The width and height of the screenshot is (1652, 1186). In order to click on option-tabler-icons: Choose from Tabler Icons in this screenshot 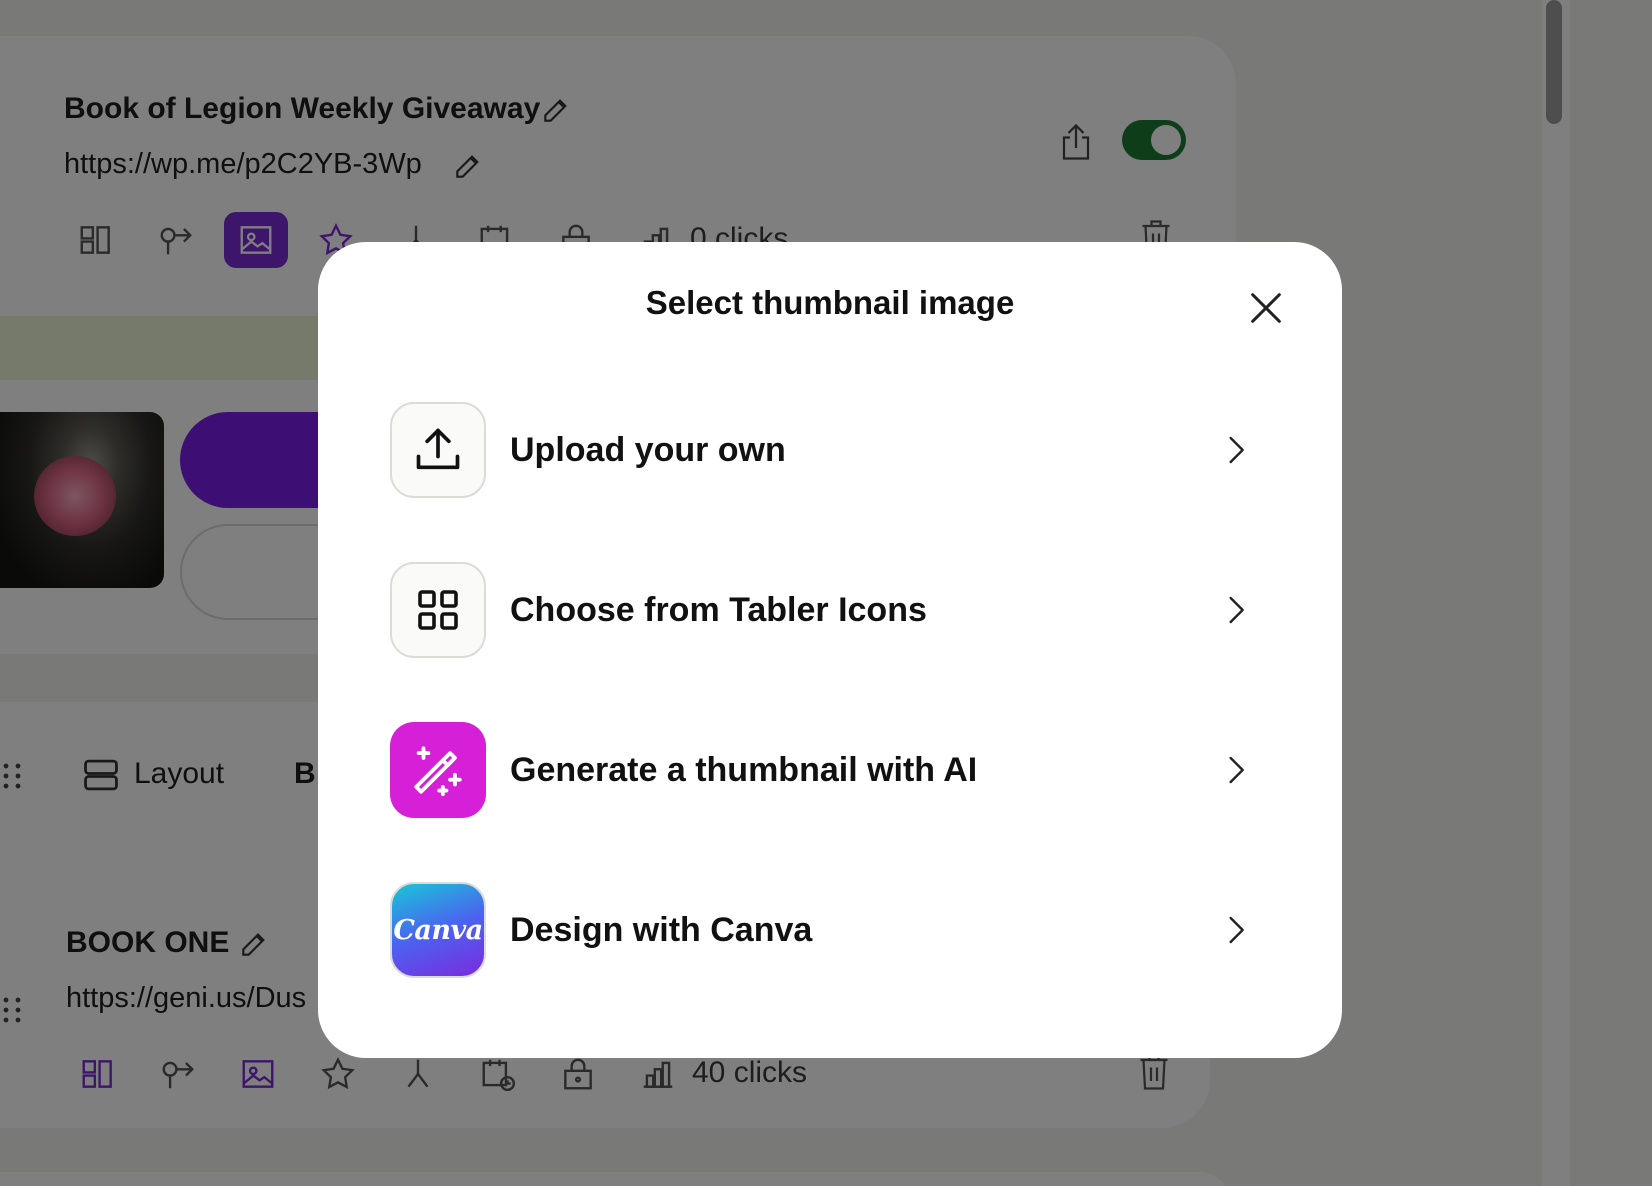, I will do `click(830, 610)`.